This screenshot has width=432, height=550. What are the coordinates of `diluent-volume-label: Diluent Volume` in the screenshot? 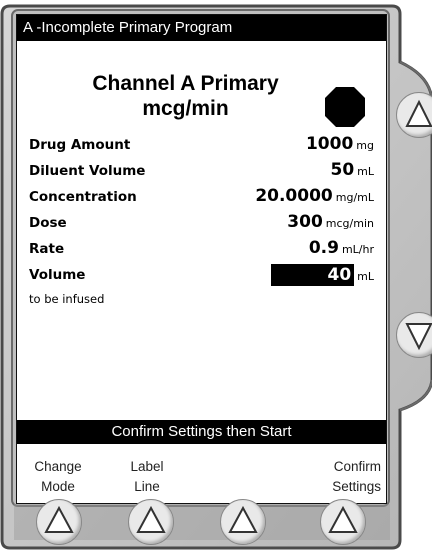 It's located at (87, 171).